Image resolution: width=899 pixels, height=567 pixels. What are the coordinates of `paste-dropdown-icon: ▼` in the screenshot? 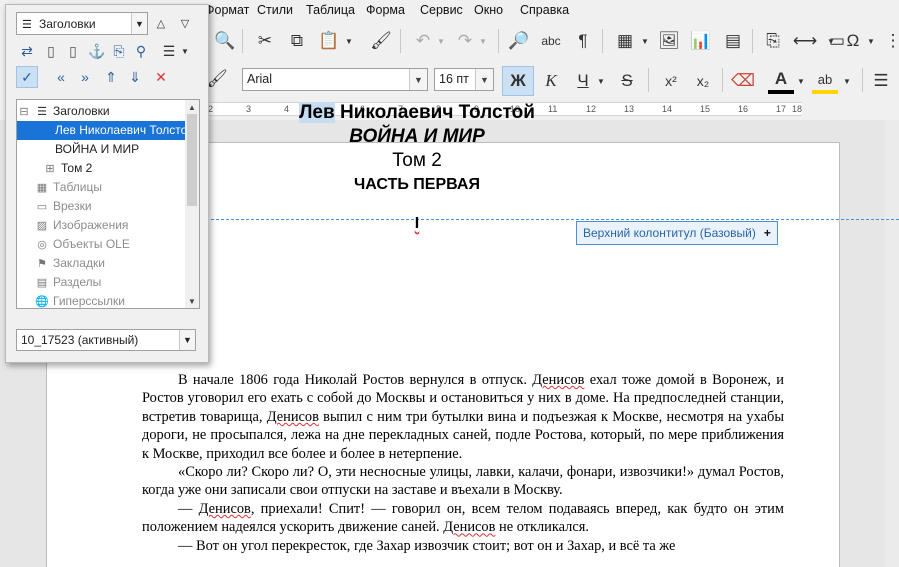 It's located at (349, 41).